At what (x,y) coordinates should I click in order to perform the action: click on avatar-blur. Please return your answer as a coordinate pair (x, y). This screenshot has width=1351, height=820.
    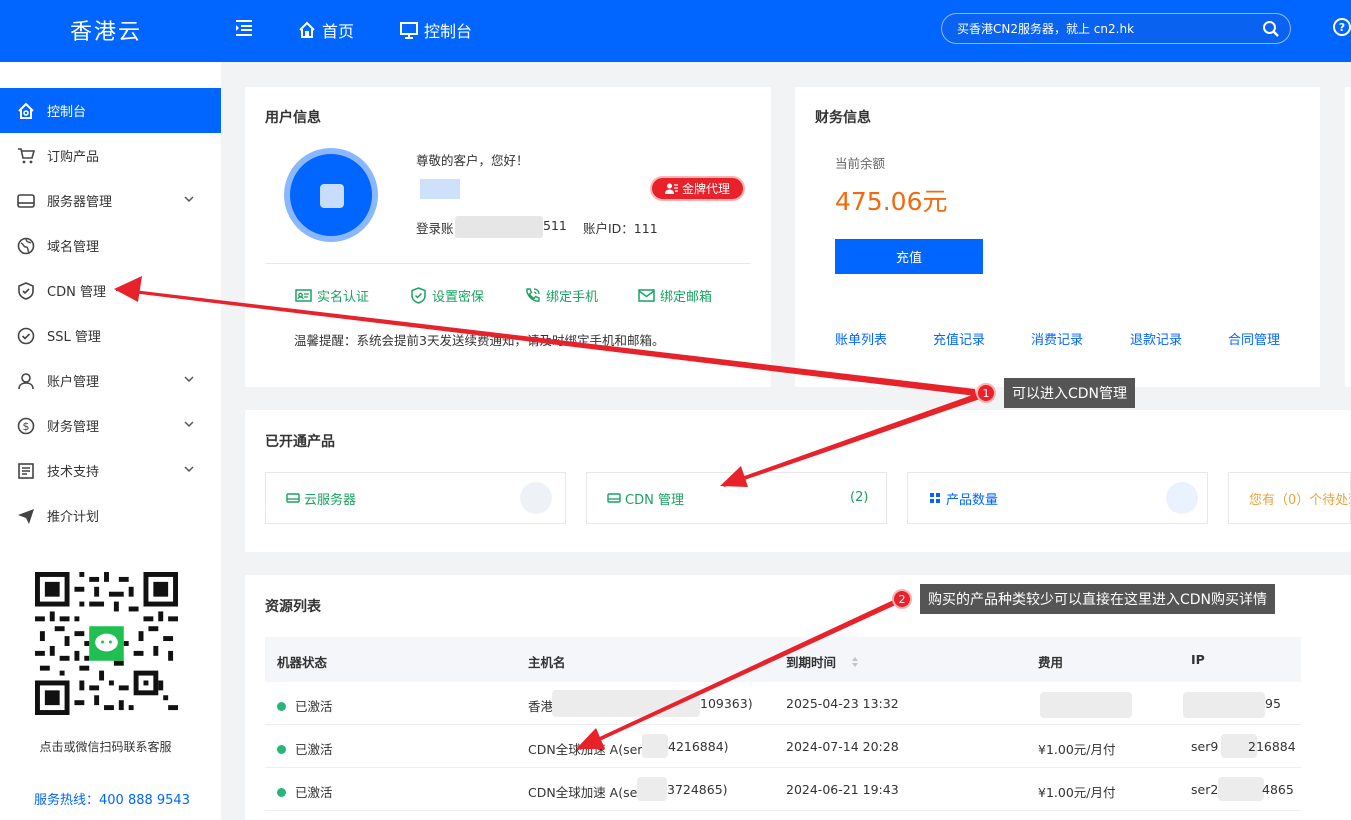
    Looking at the image, I should click on (332, 196).